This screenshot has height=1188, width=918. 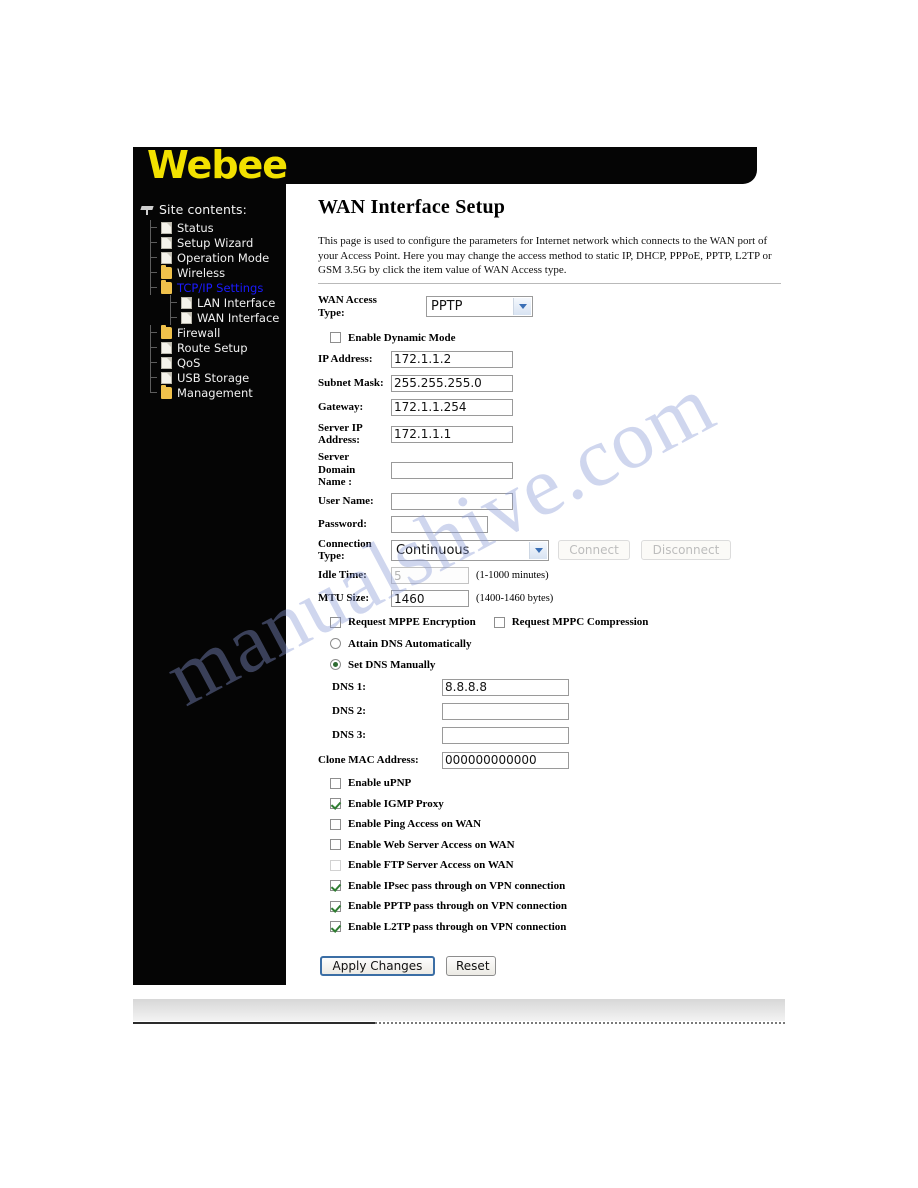 What do you see at coordinates (505, 711) in the screenshot?
I see `dns2-input` at bounding box center [505, 711].